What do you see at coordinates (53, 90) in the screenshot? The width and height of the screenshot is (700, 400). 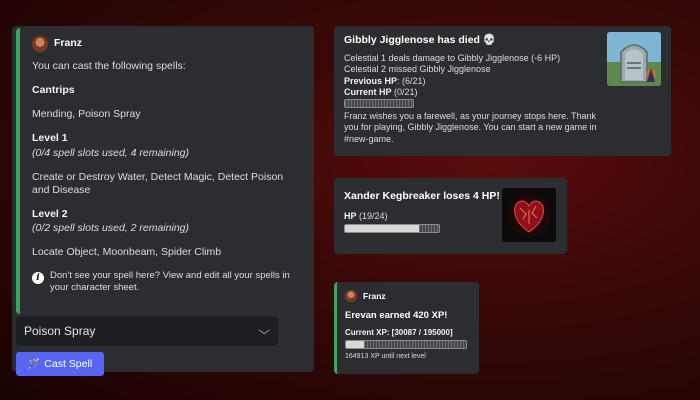 I see `cantrips-heading: Cantrips` at bounding box center [53, 90].